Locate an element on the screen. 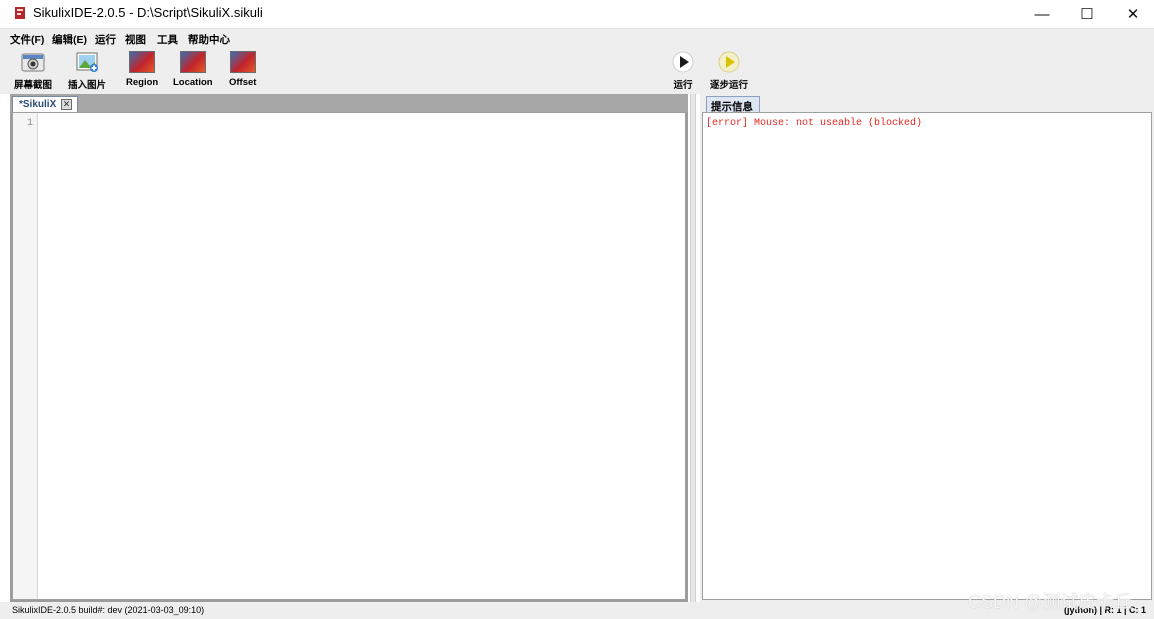 The width and height of the screenshot is (1154, 619). location-icon is located at coordinates (192, 62).